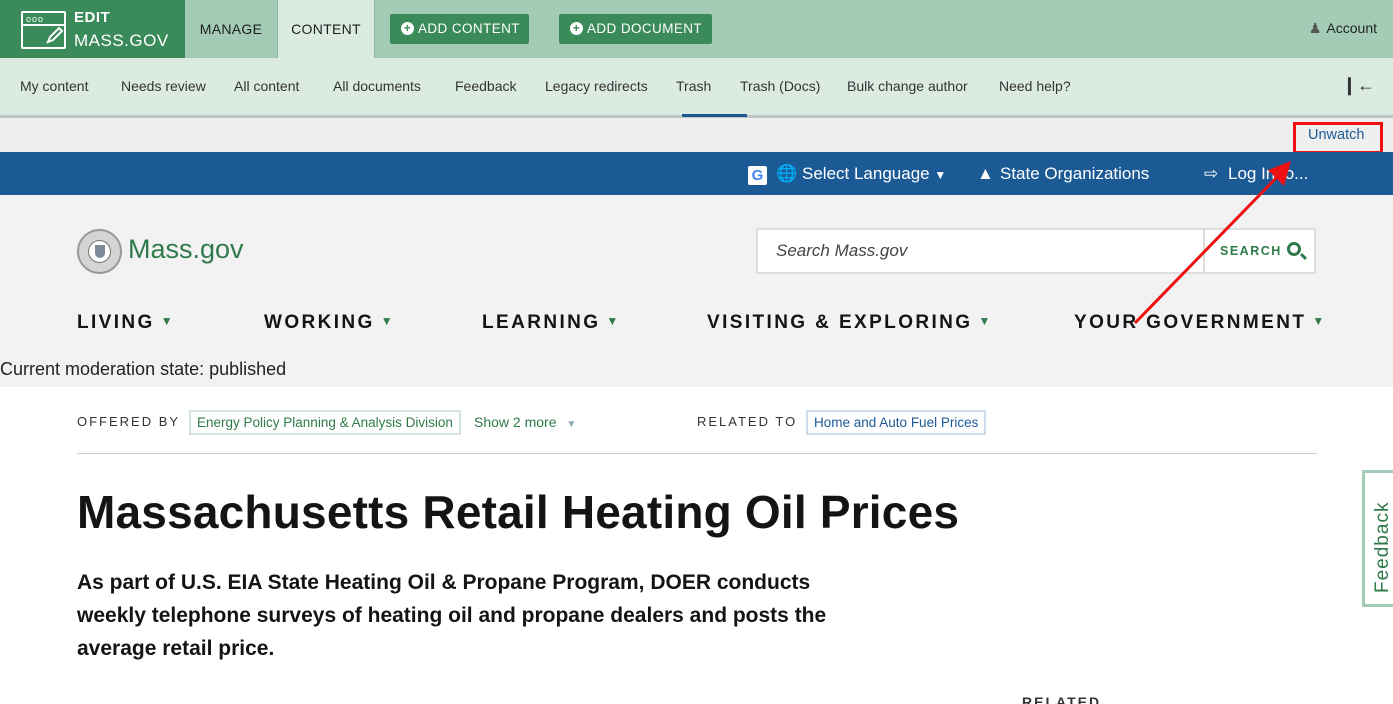 The width and height of the screenshot is (1393, 704). What do you see at coordinates (469, 28) in the screenshot?
I see `add-content-label: ADD CONTENT` at bounding box center [469, 28].